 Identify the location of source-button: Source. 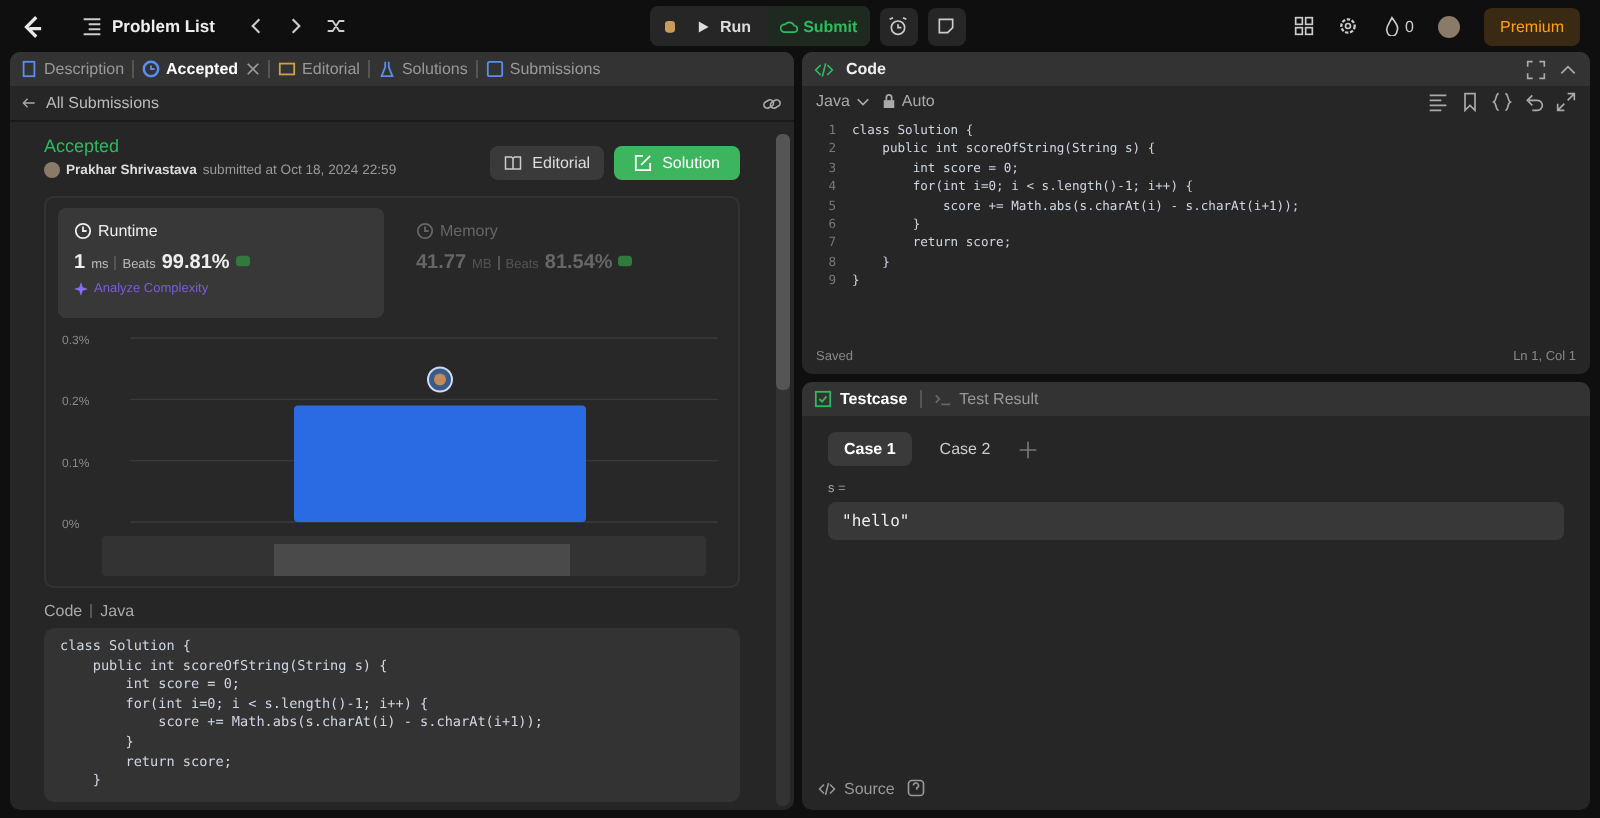
(856, 788).